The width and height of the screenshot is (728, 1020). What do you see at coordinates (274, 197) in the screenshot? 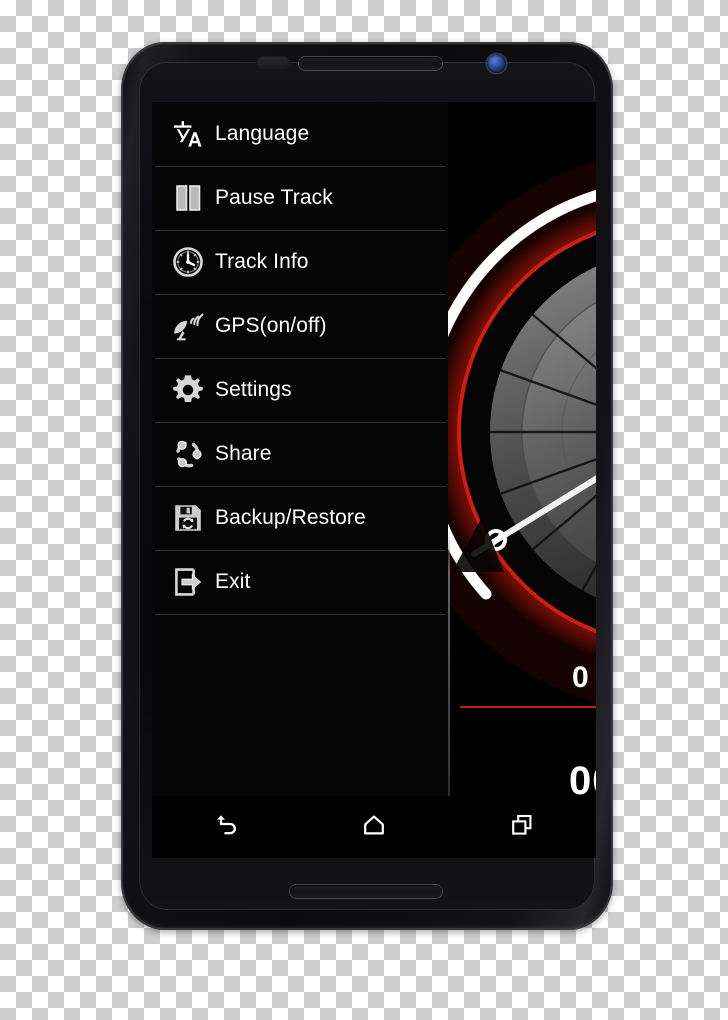
I see `menu-item-label: Pause Track` at bounding box center [274, 197].